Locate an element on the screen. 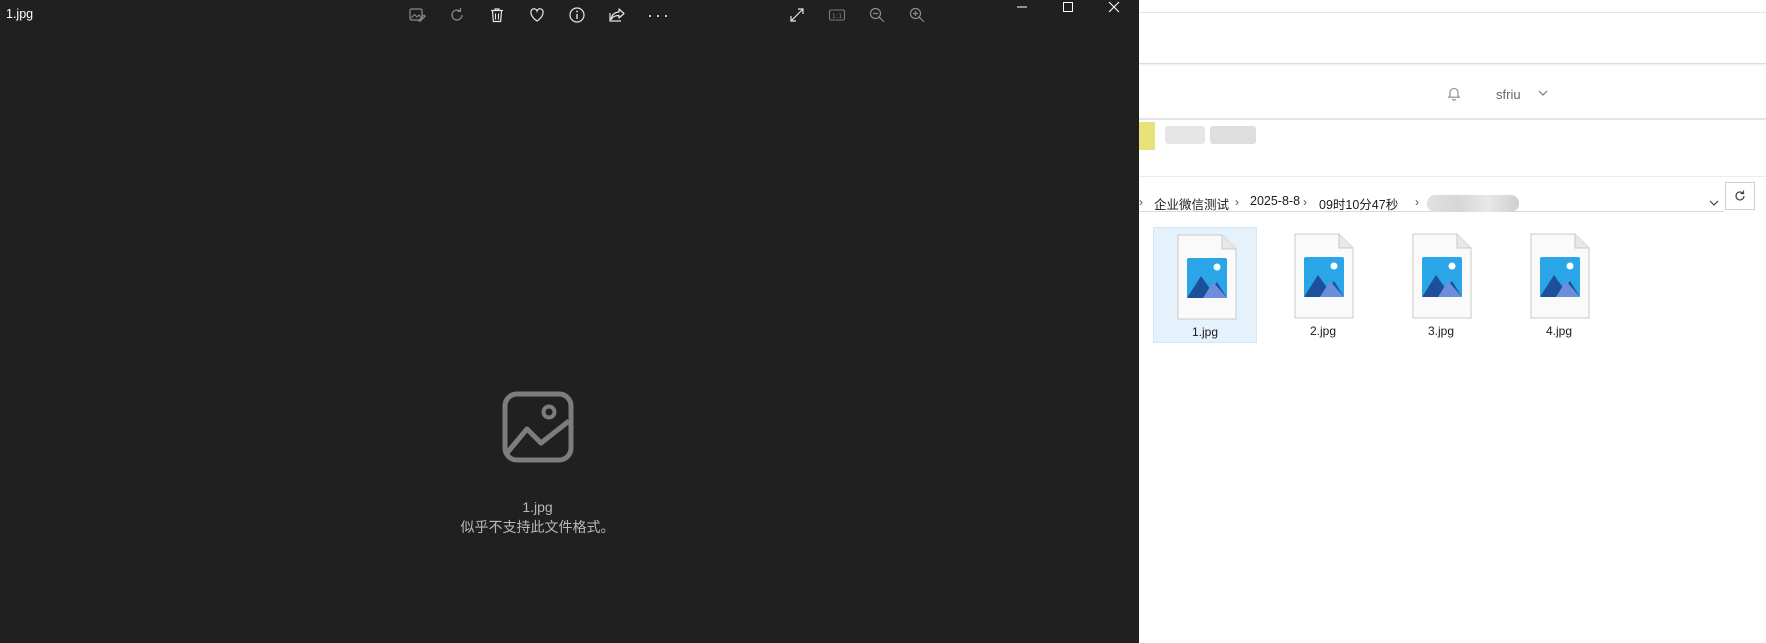 The width and height of the screenshot is (1766, 643). info-icon is located at coordinates (577, 15).